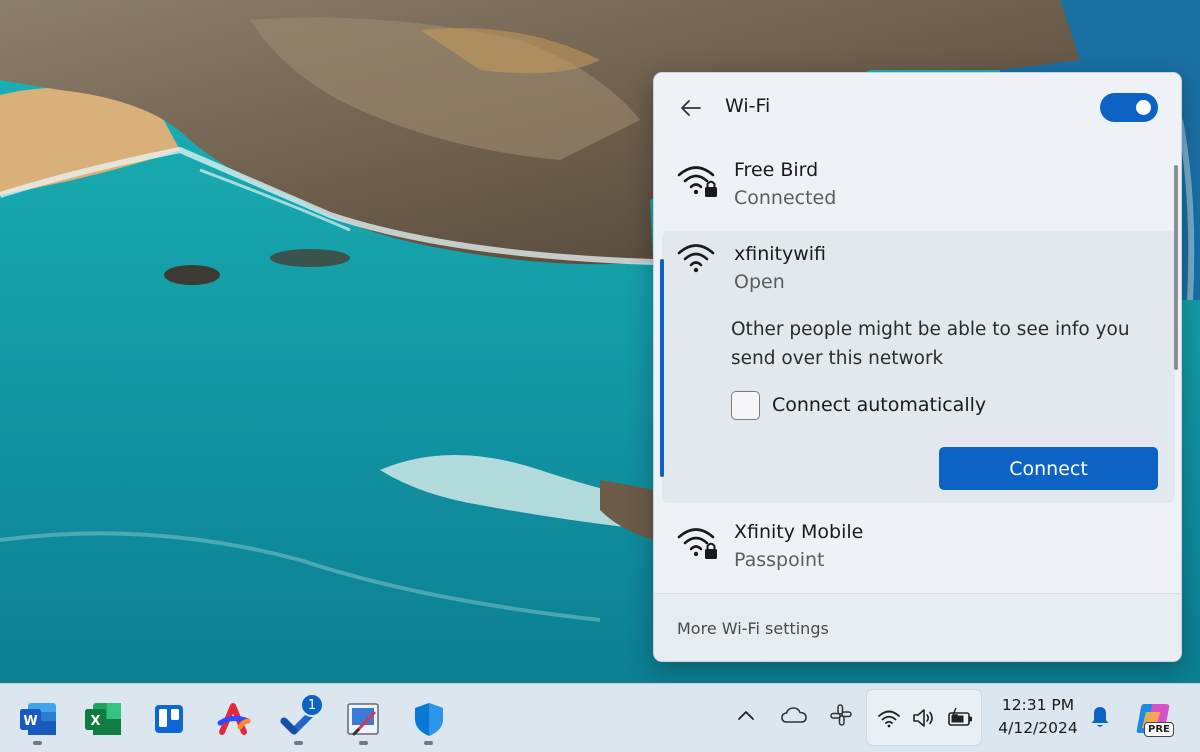 This screenshot has height=752, width=1200. I want to click on connect-automatically-label: Connect automatically, so click(879, 405).